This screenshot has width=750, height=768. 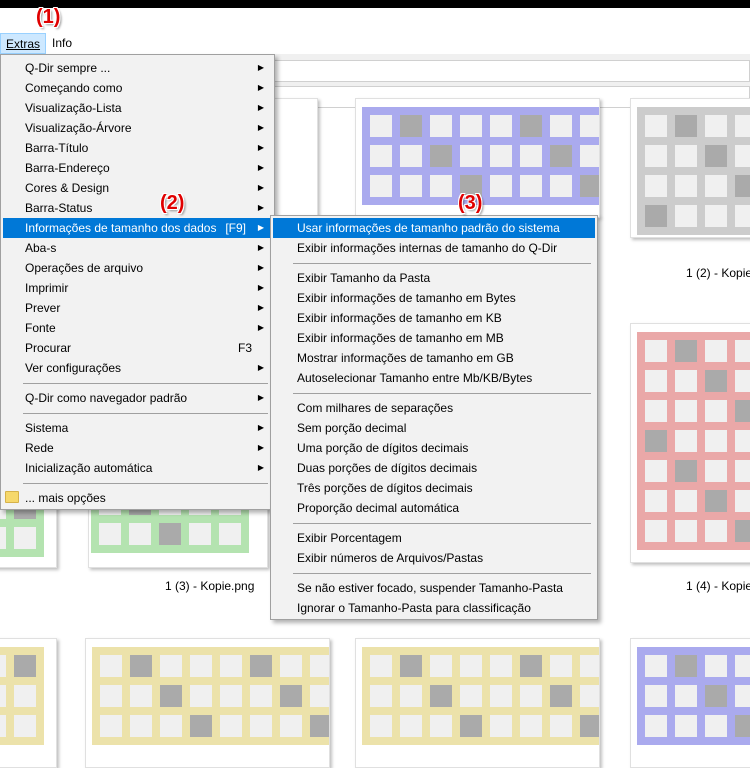 What do you see at coordinates (209, 586) in the screenshot?
I see `file-label: 1 (3) - Kopie.png` at bounding box center [209, 586].